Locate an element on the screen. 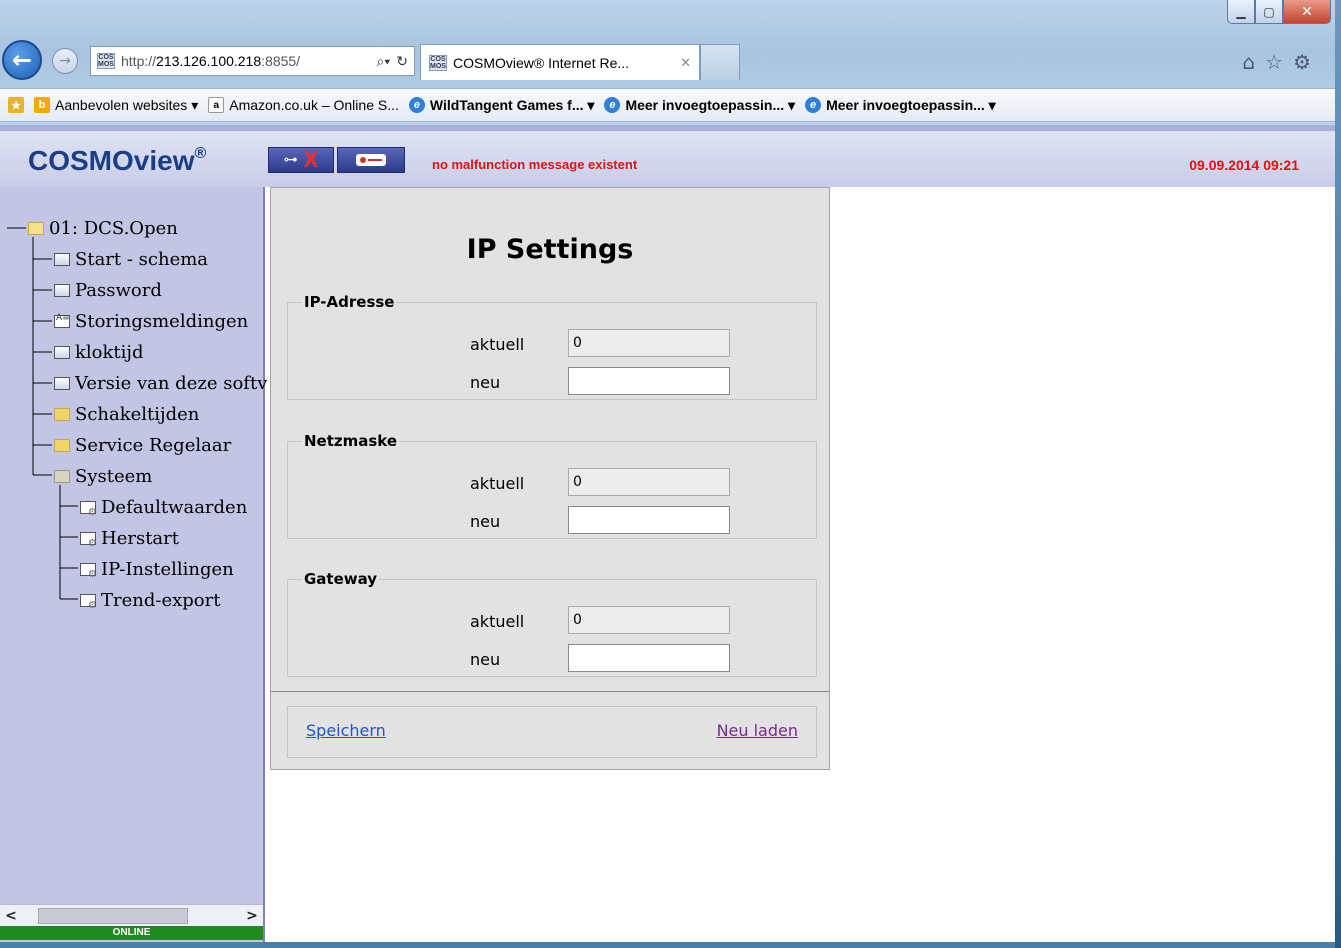 Image resolution: width=1341 pixels, height=948 pixels. favorite-addons-1: e Meer invoegtoepassin... ▾ is located at coordinates (699, 105).